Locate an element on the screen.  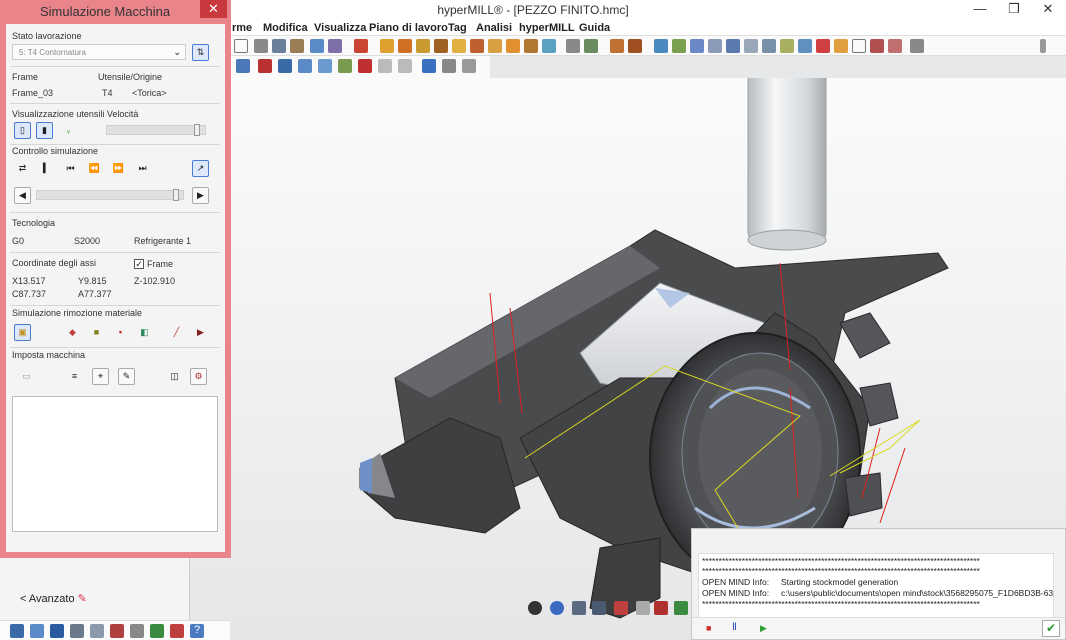
zoom-icon is located at coordinates (325, 66).